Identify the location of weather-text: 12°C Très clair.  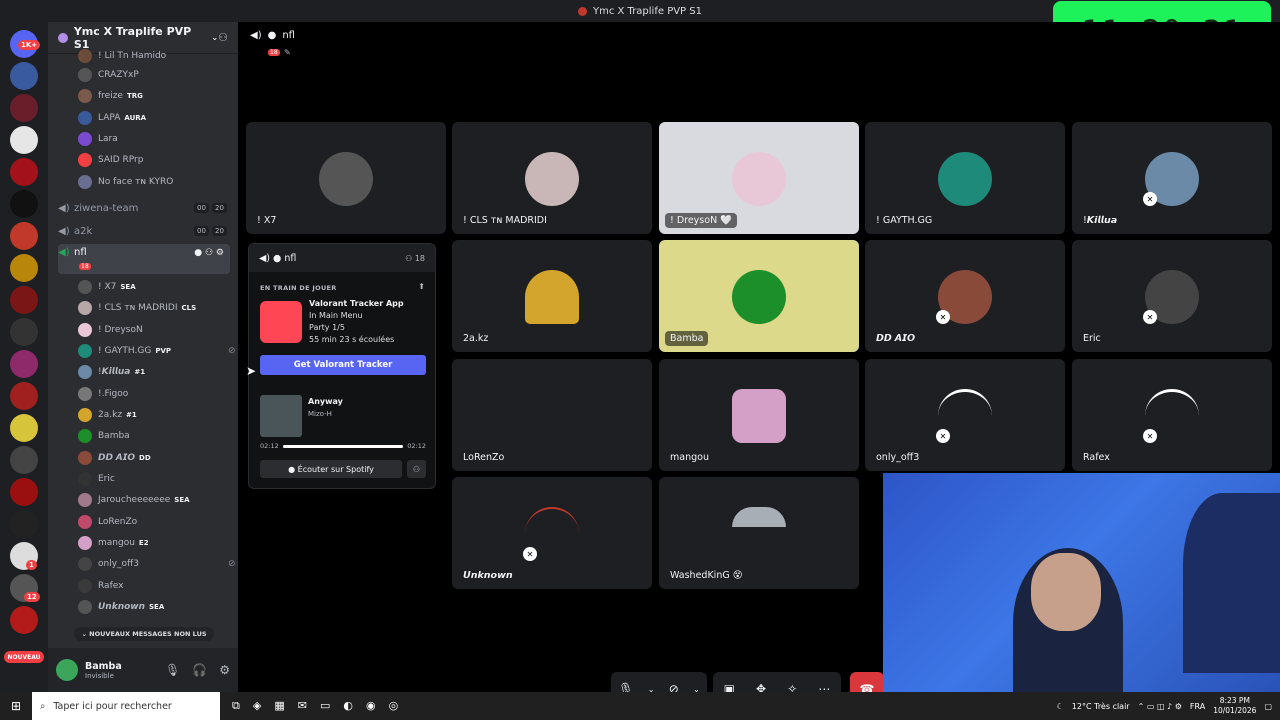
(1101, 706).